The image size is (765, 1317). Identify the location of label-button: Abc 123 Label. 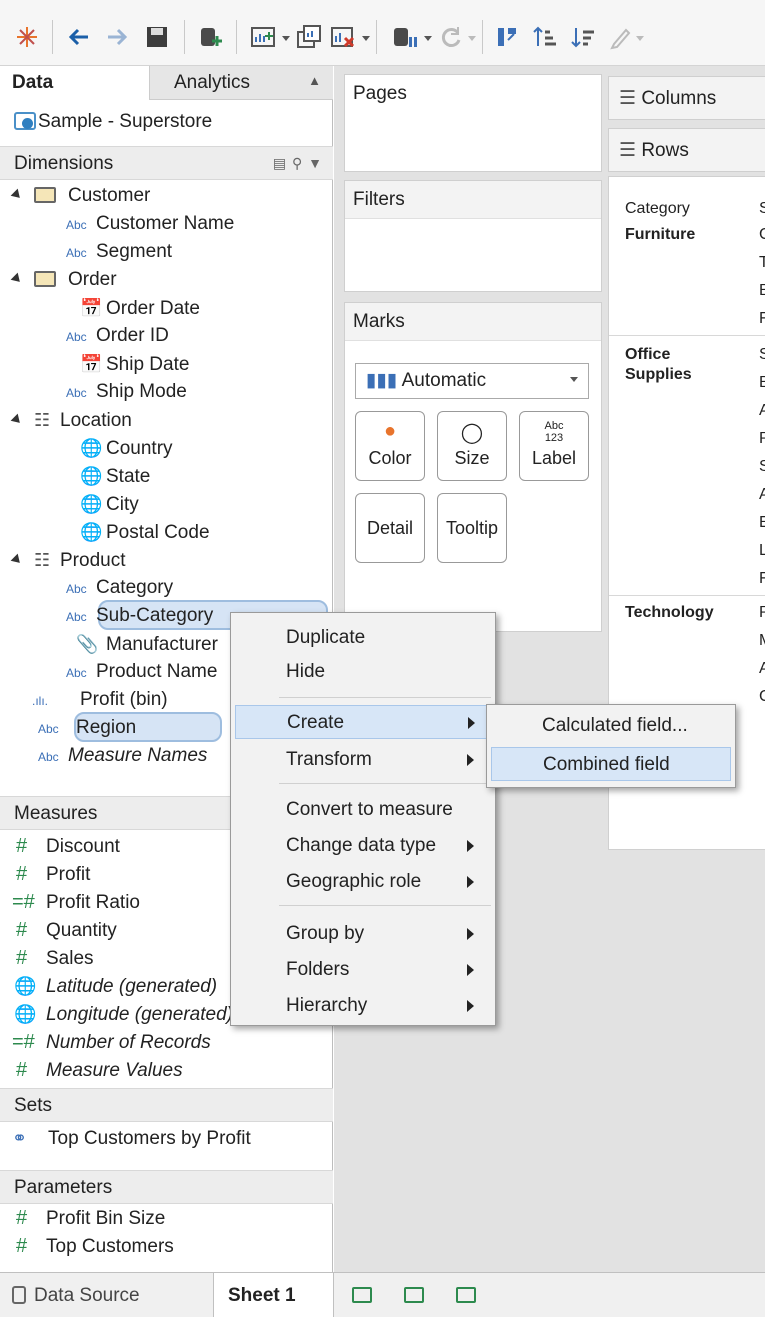
(554, 446).